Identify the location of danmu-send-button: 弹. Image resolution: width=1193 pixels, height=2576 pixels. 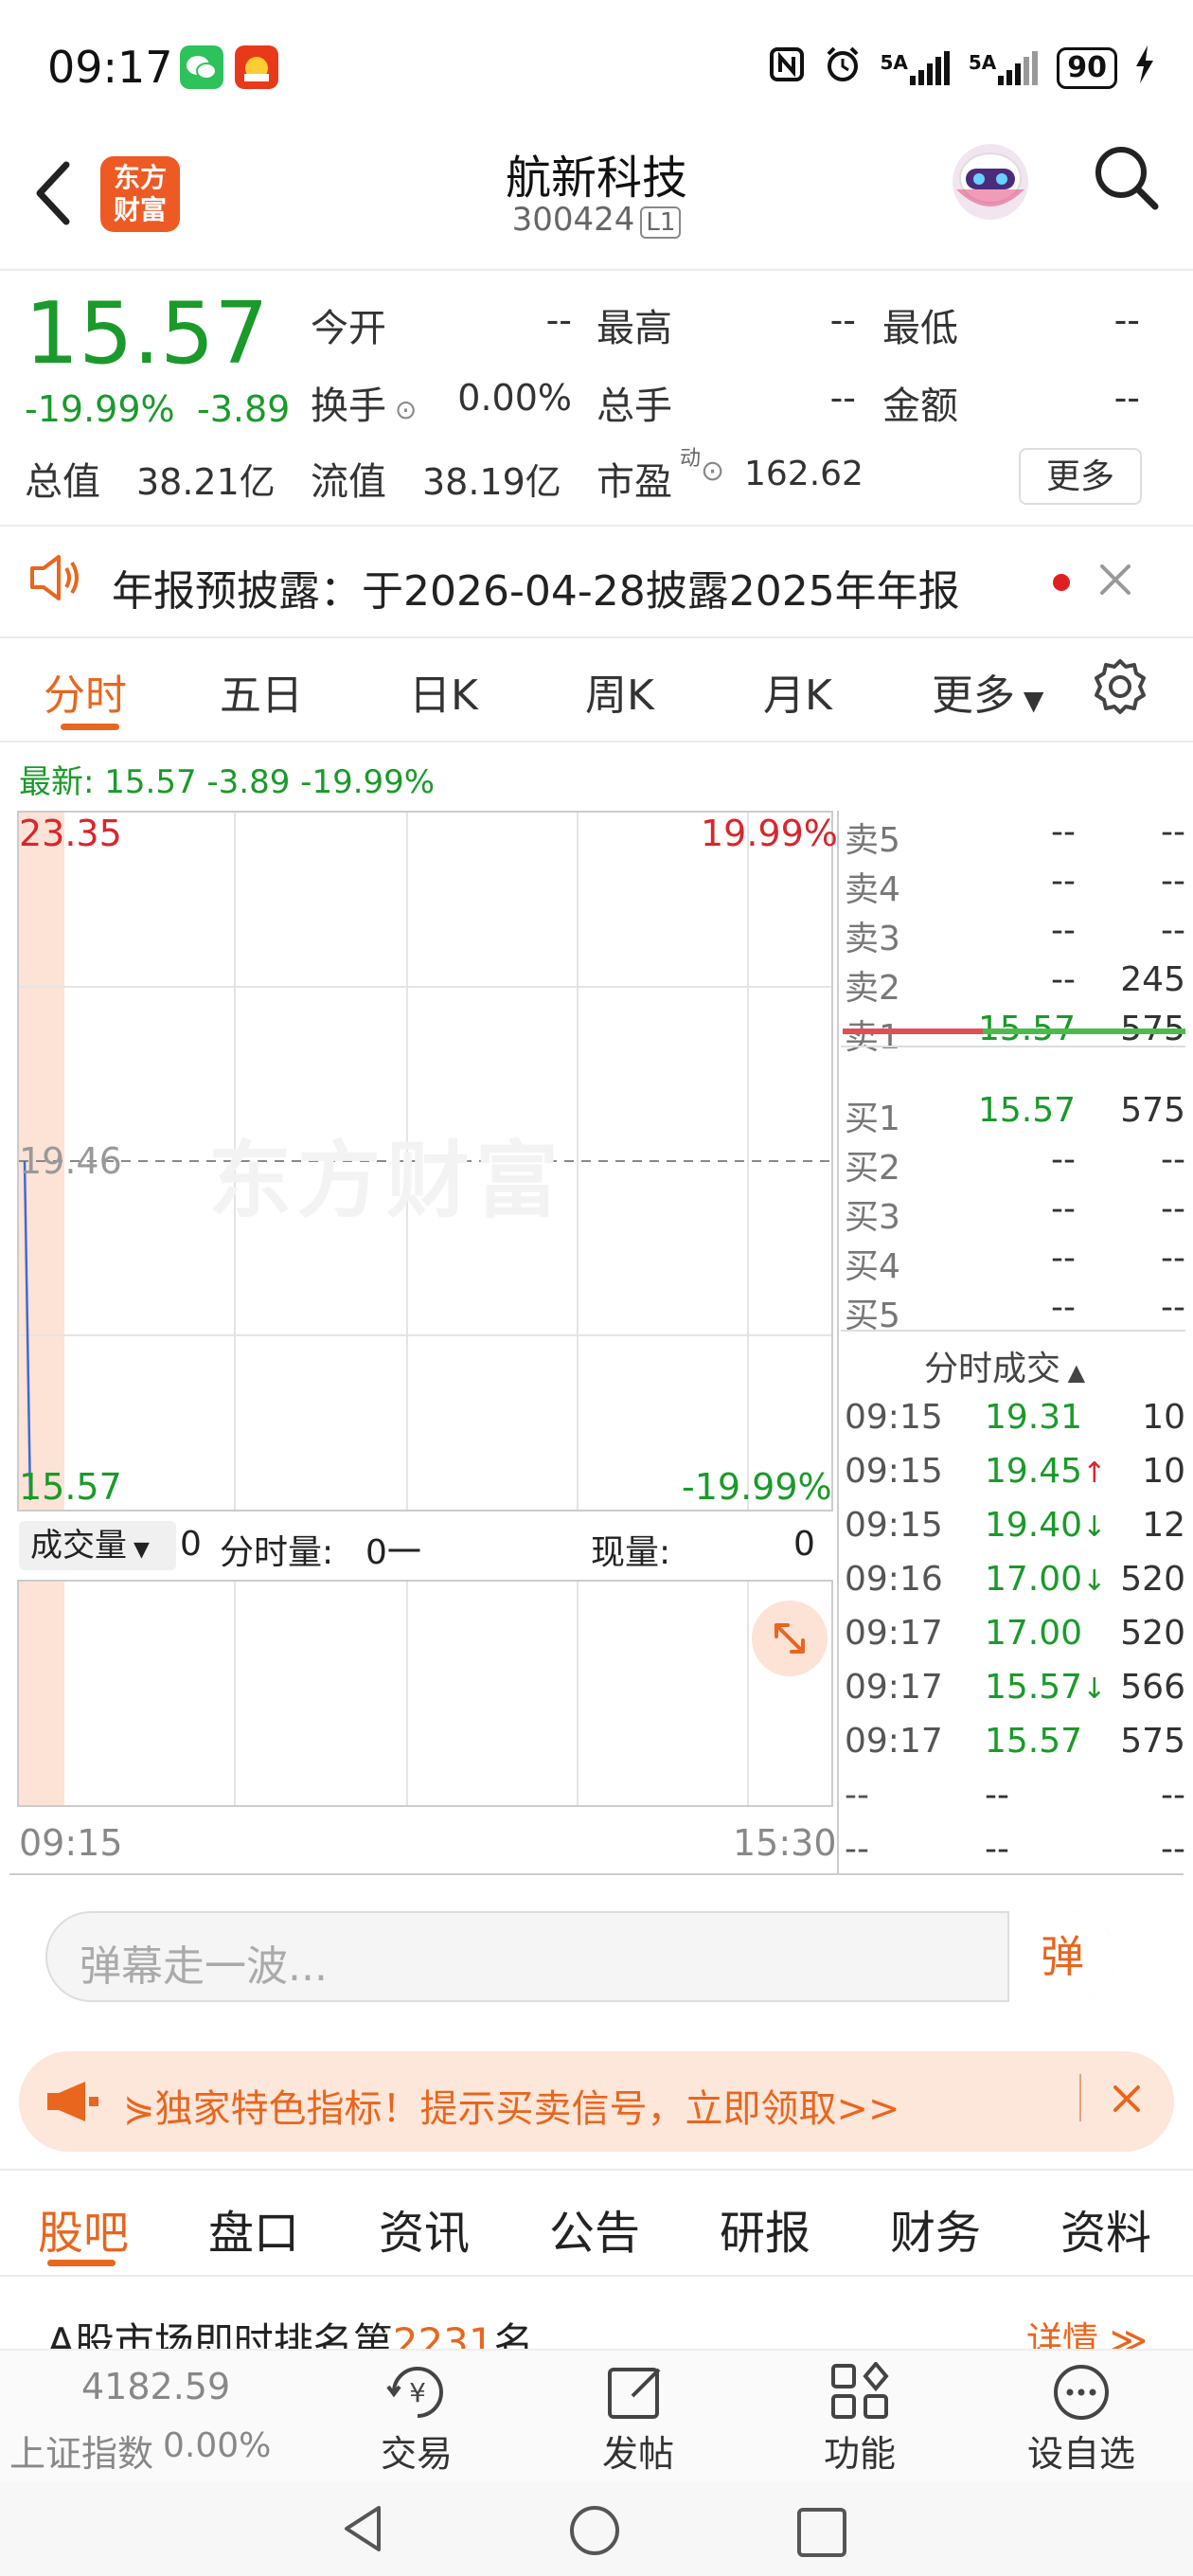
(1061, 1956).